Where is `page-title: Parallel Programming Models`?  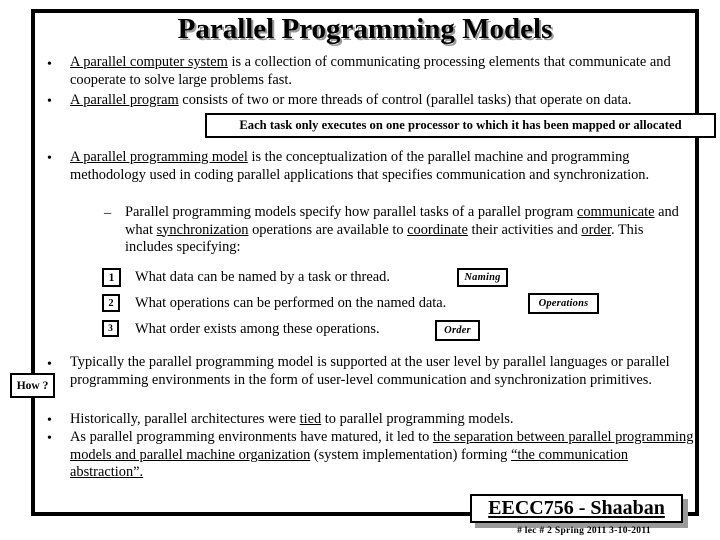 page-title: Parallel Programming Models is located at coordinates (365, 29).